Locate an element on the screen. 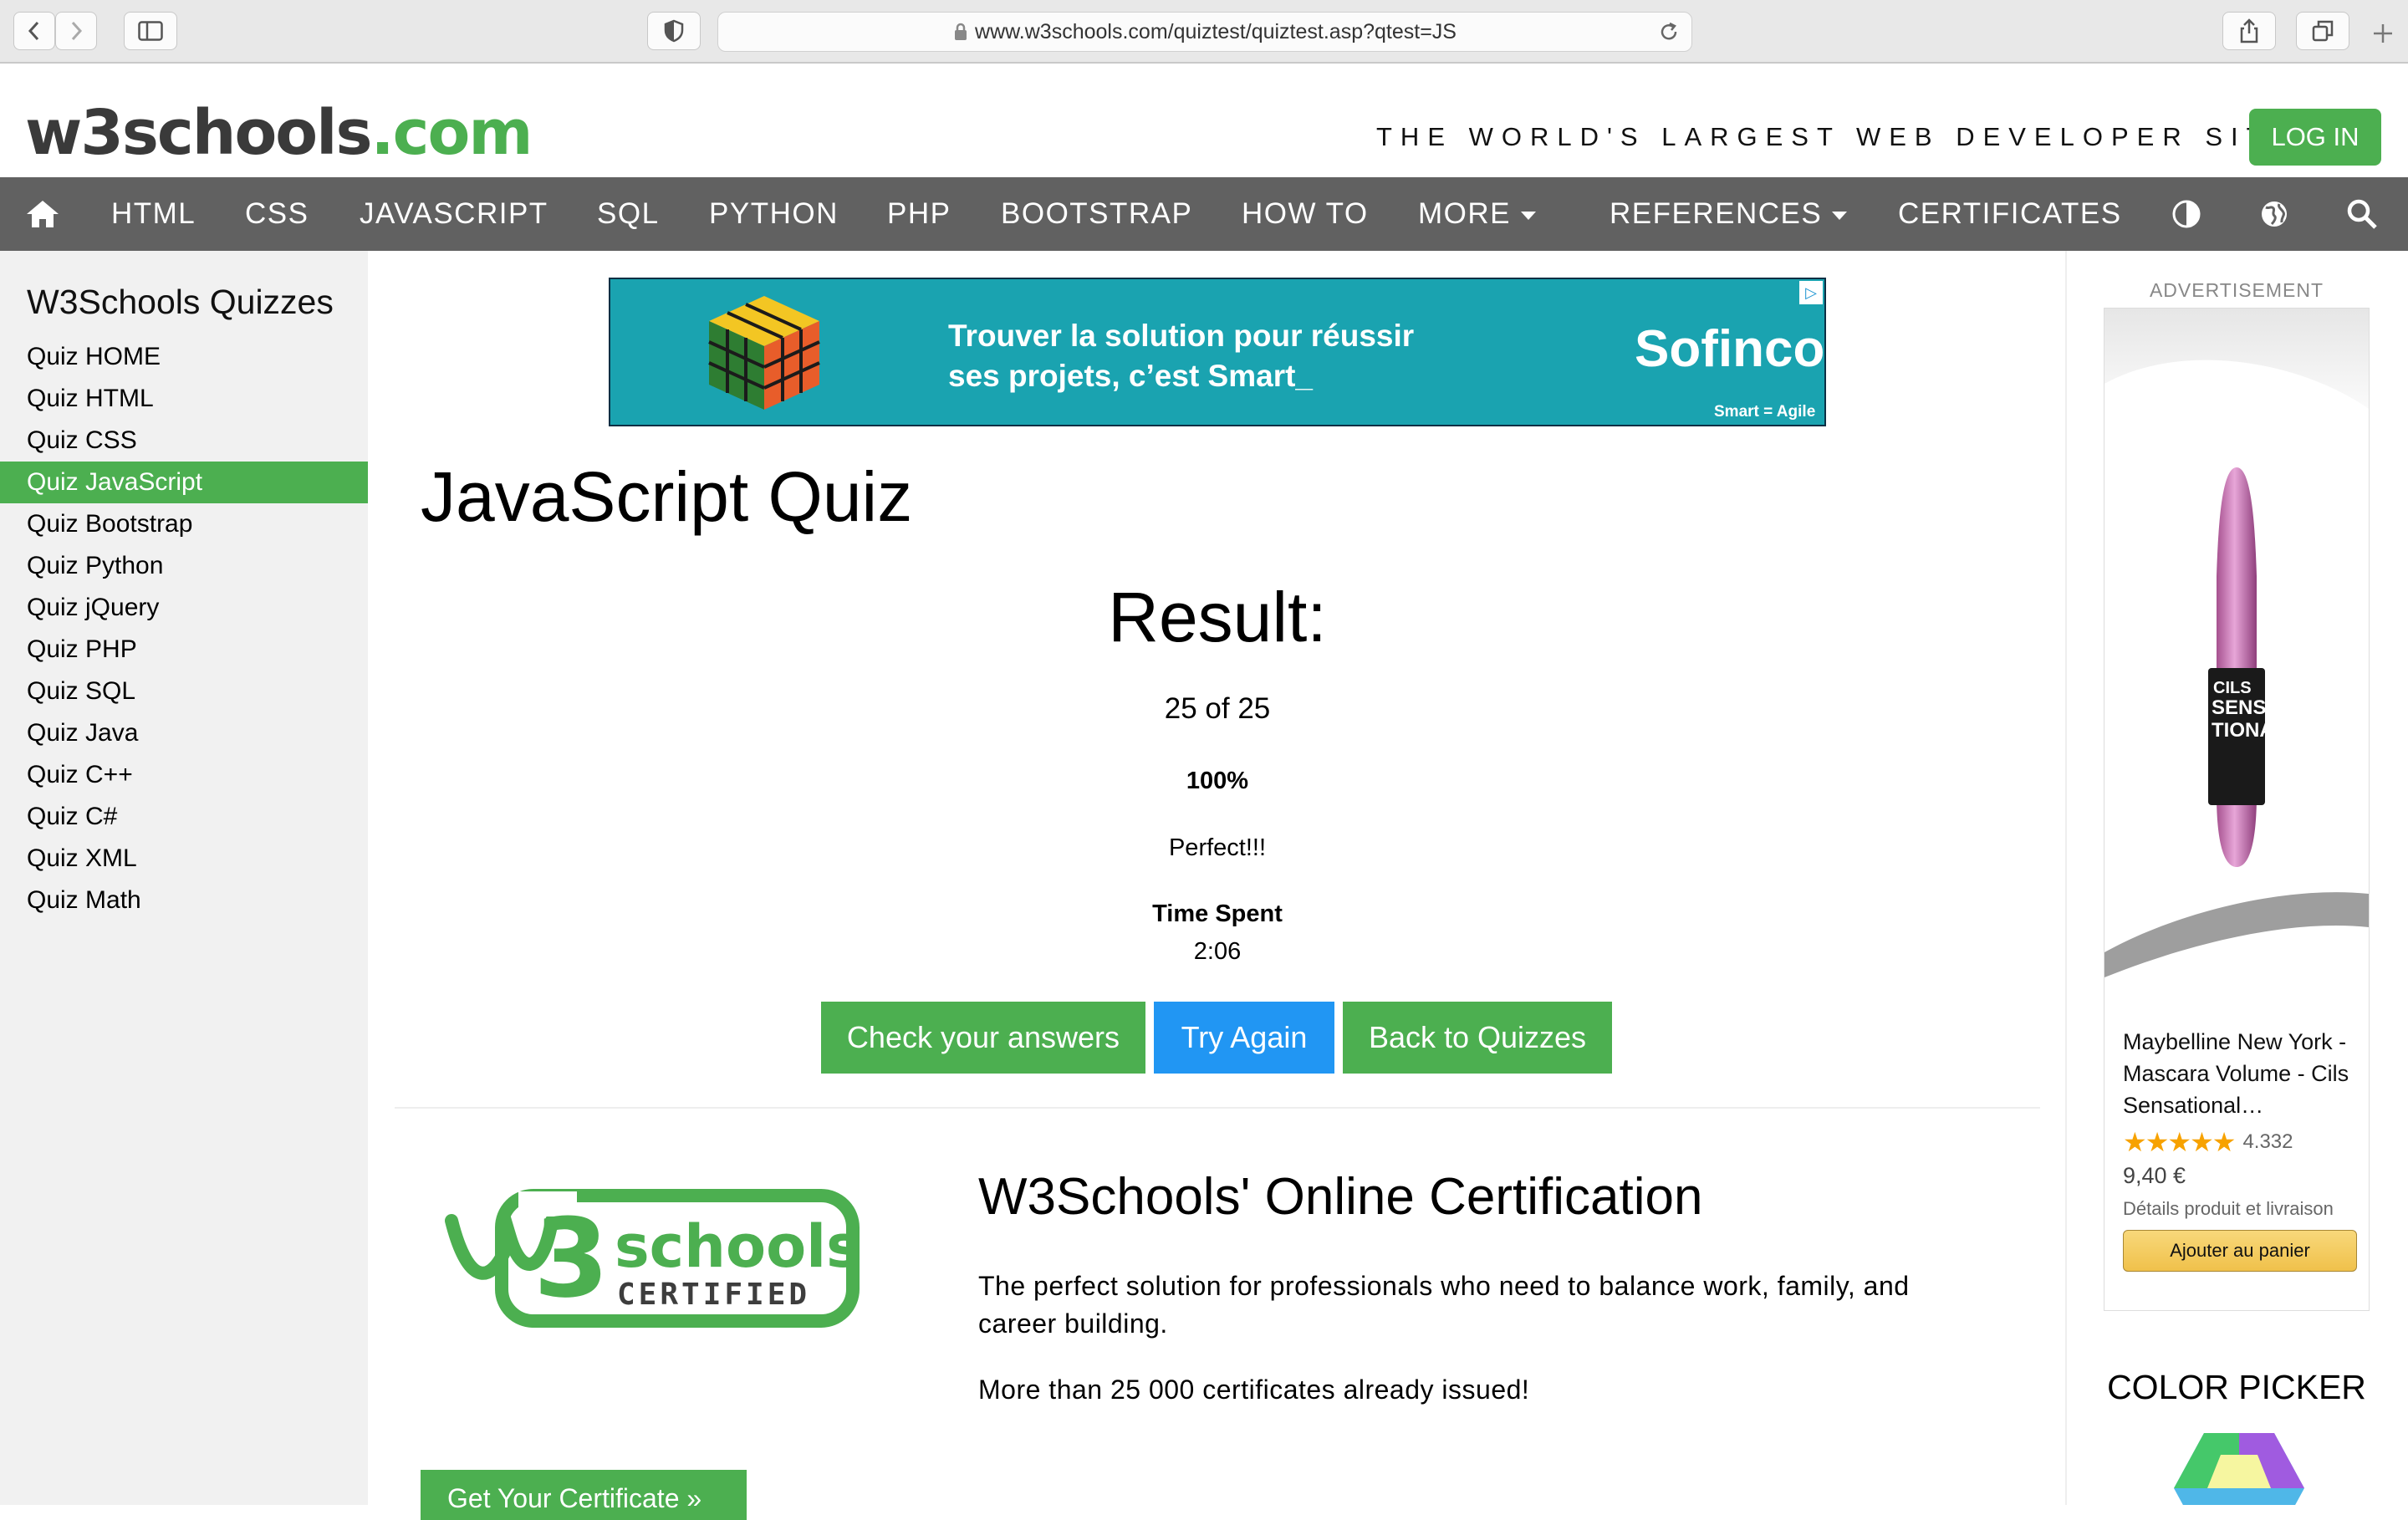 The image size is (2408, 1520). percent-text: 100% is located at coordinates (1217, 781).